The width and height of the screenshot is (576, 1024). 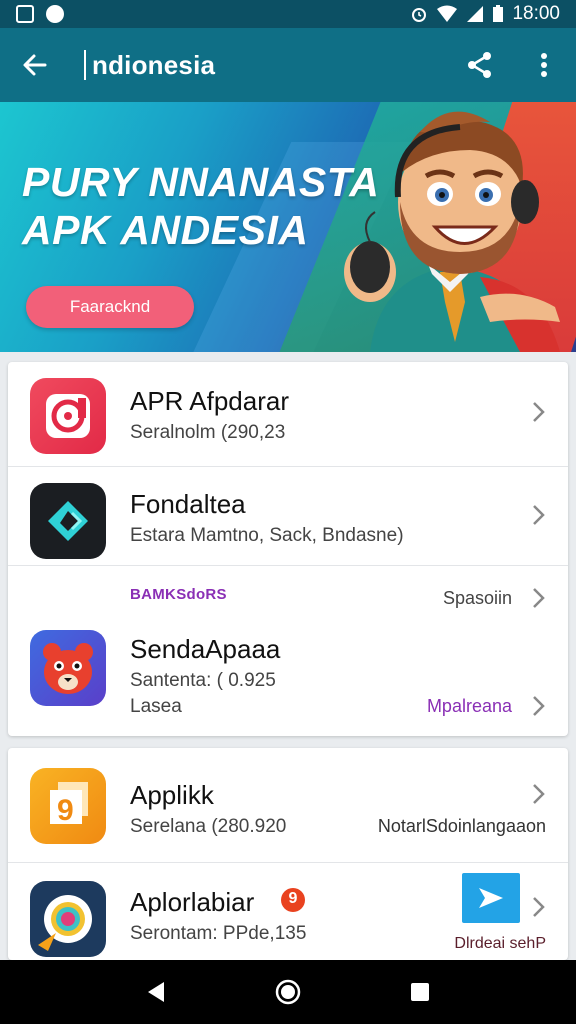 I want to click on share-button, so click(x=480, y=65).